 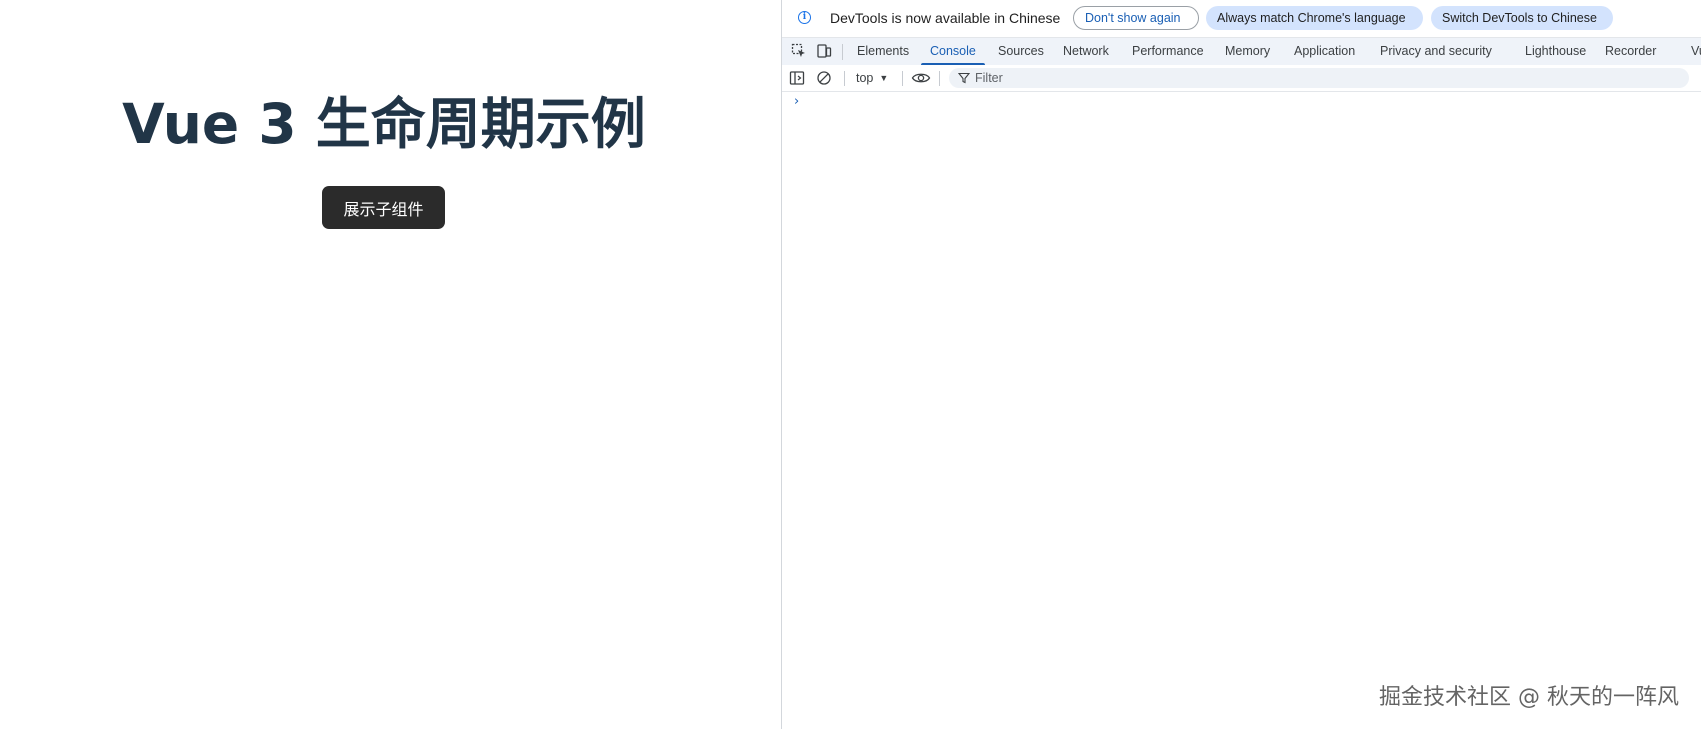 I want to click on page-title: Vue 3 生命周期示例, so click(x=384, y=124).